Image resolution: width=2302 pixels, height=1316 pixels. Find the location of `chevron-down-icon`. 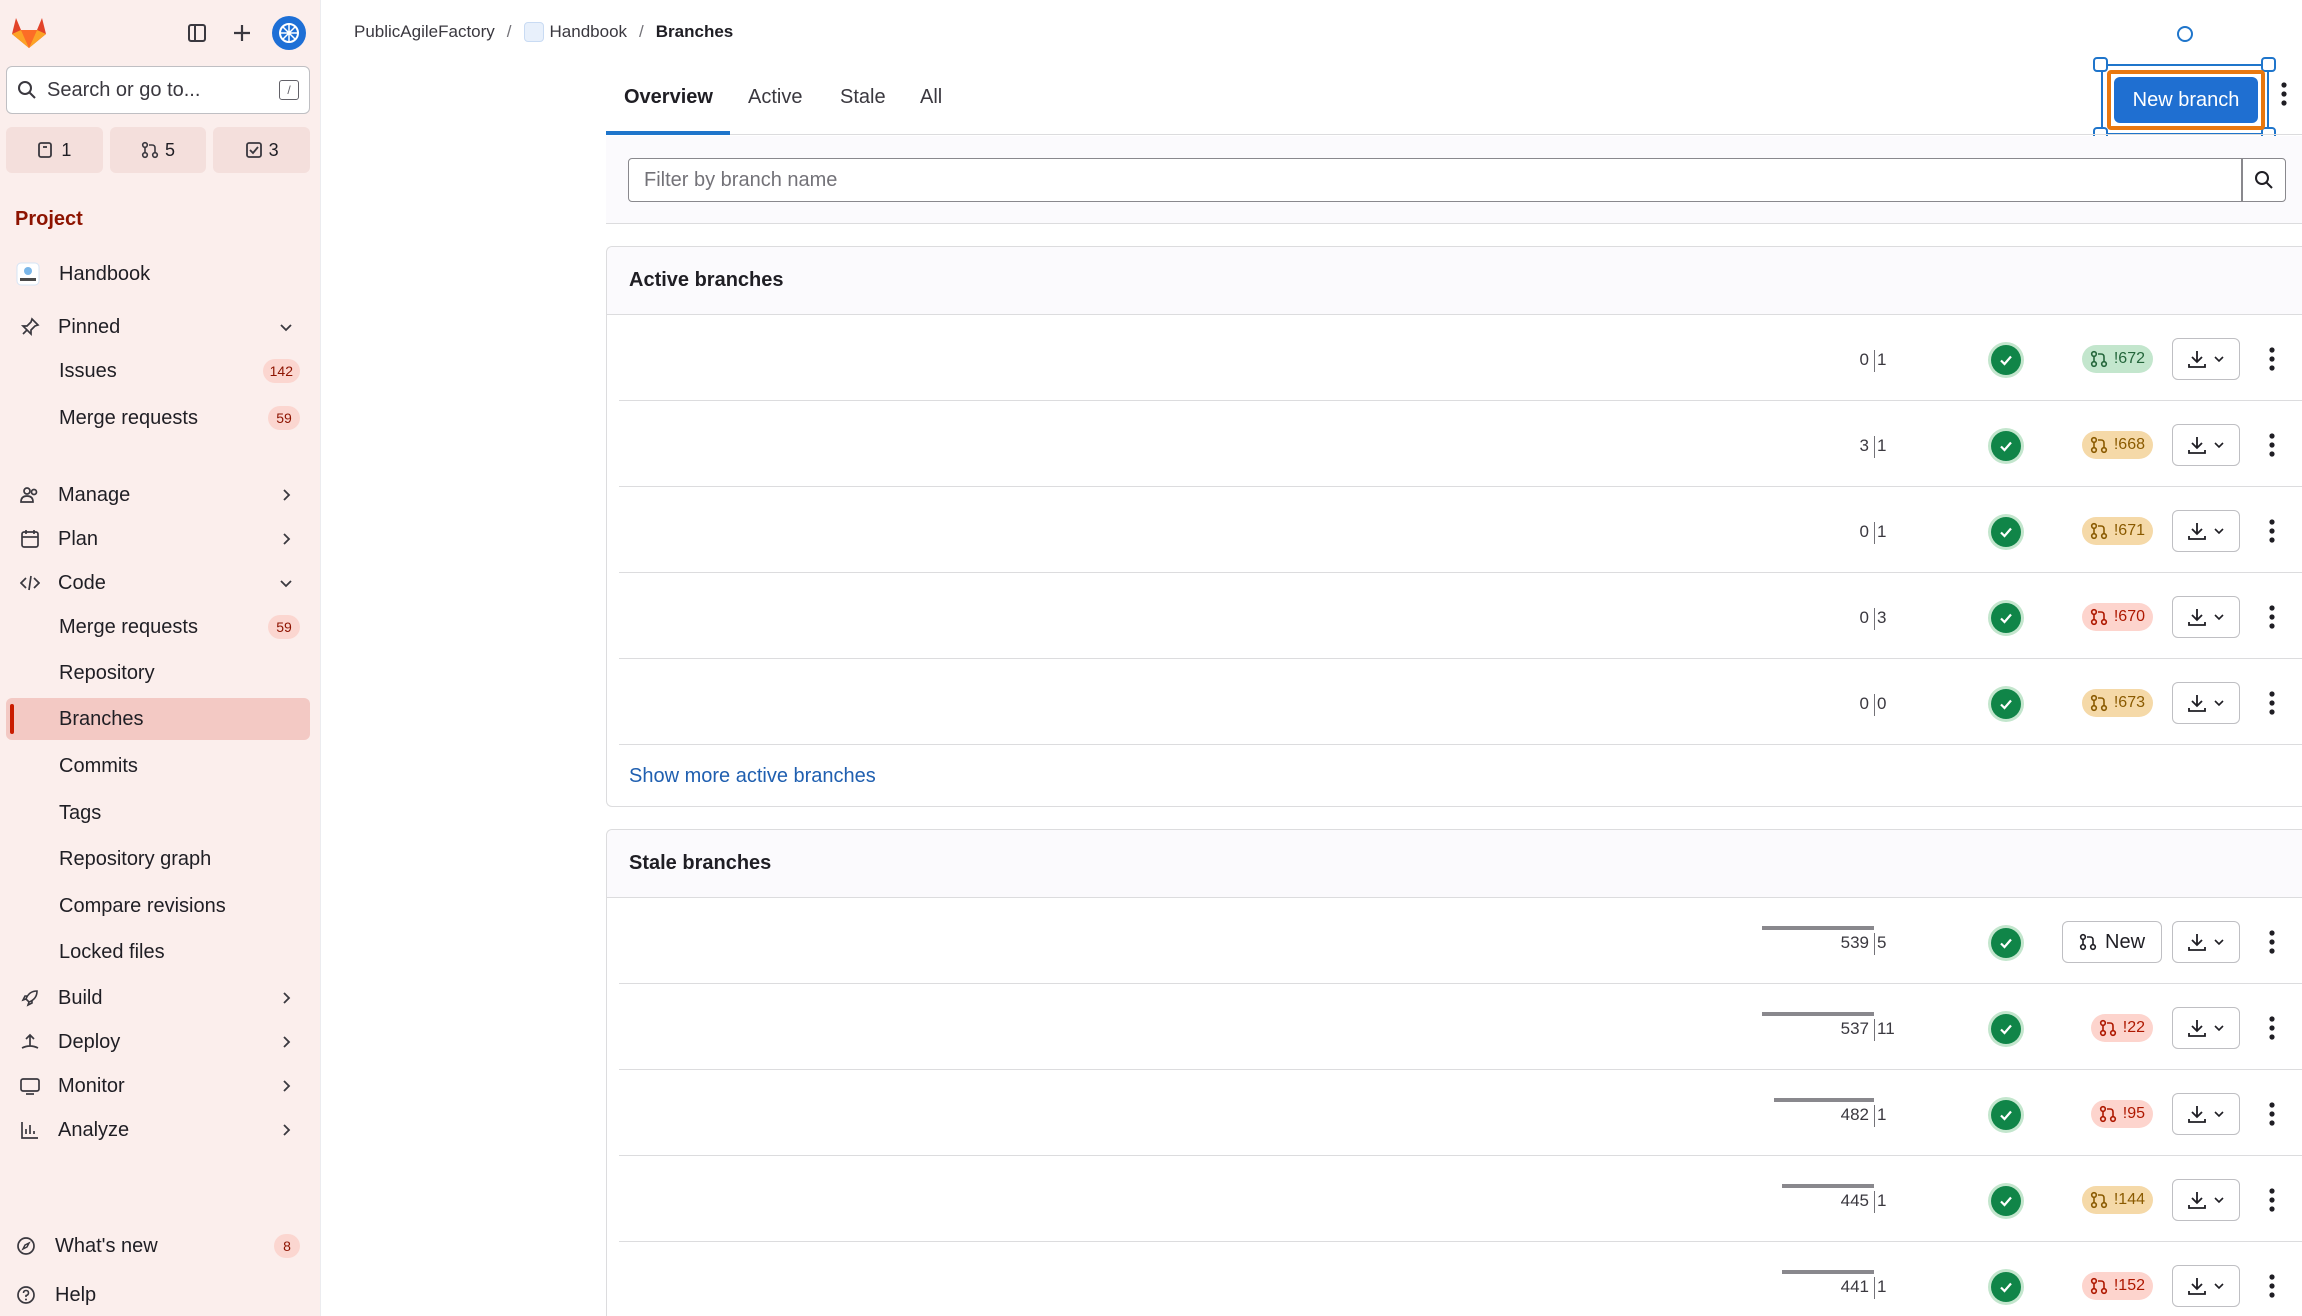

chevron-down-icon is located at coordinates (2219, 703).